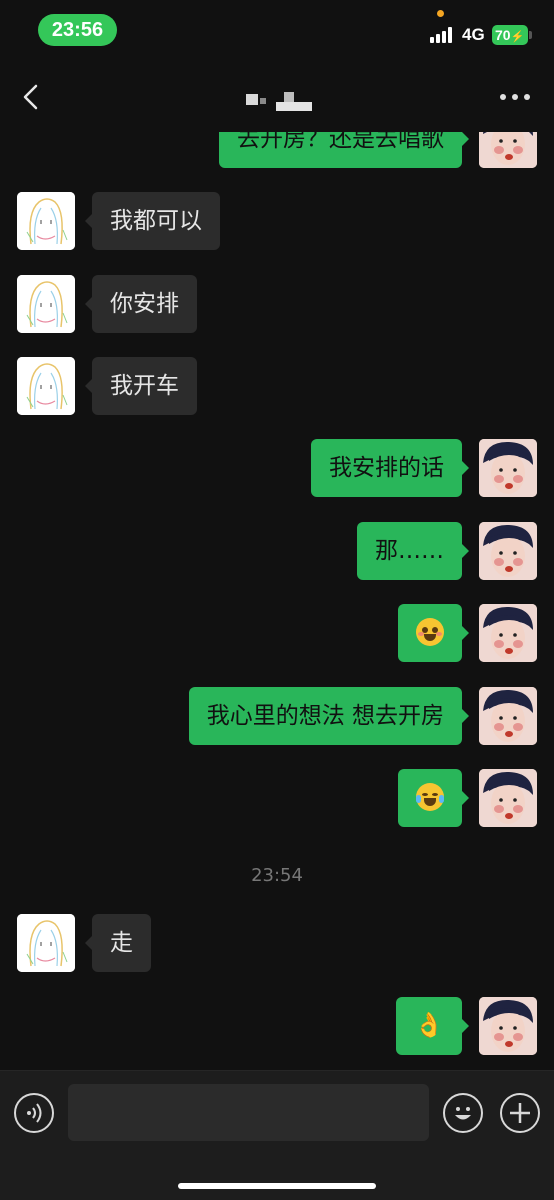  Describe the element at coordinates (430, 796) in the screenshot. I see `tears-of-joy-emoji` at that location.